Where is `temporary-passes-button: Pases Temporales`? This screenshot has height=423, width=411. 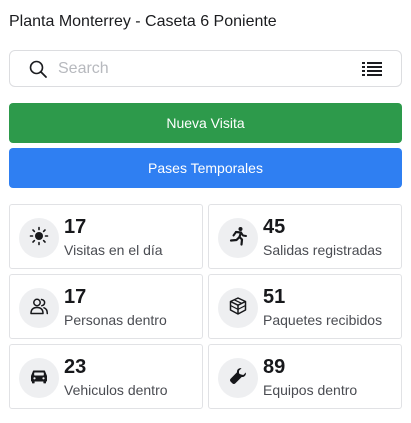
temporary-passes-button: Pases Temporales is located at coordinates (205, 168).